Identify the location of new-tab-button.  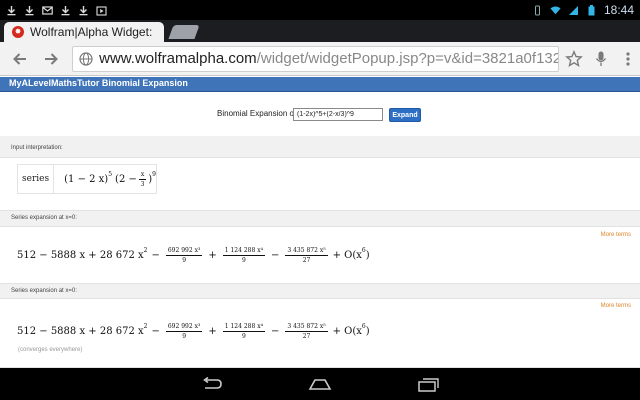
(184, 32).